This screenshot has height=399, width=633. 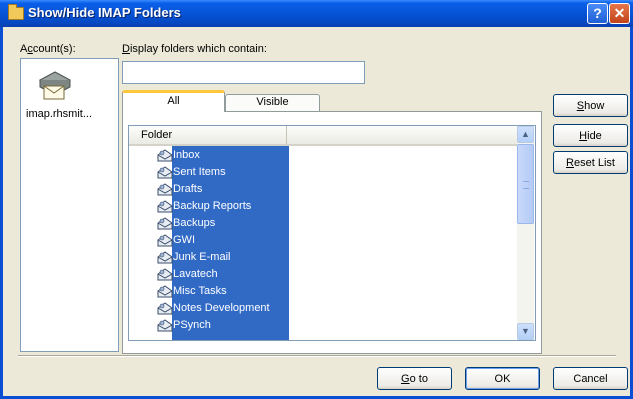 What do you see at coordinates (272, 102) in the screenshot?
I see `tab-visible: Visible` at bounding box center [272, 102].